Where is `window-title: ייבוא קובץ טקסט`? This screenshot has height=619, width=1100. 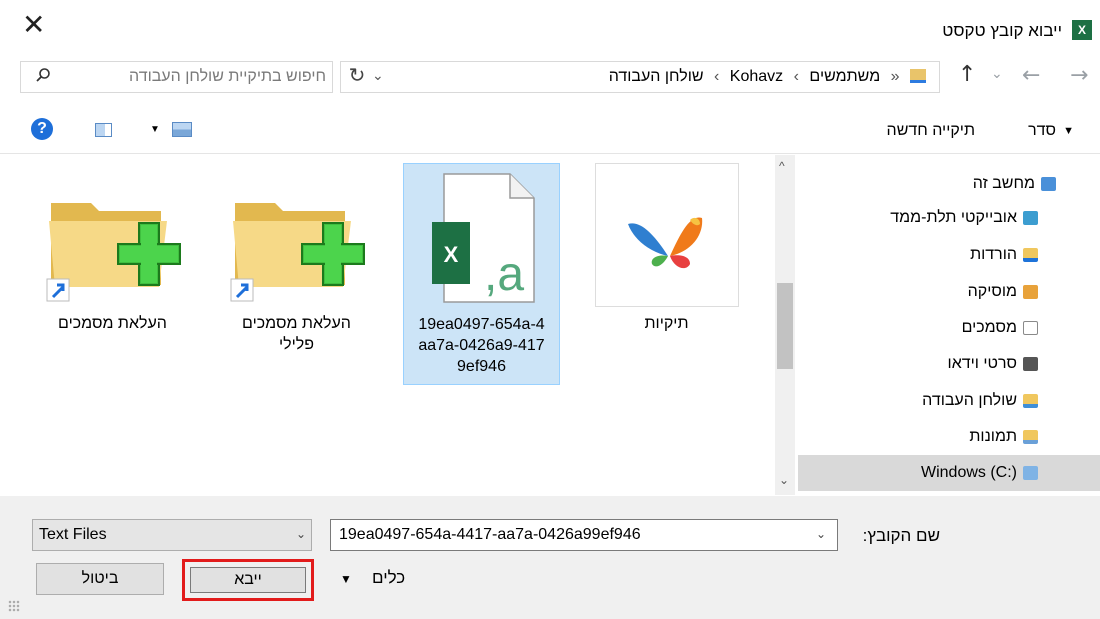
window-title: ייבוא קובץ טקסט is located at coordinates (1002, 30).